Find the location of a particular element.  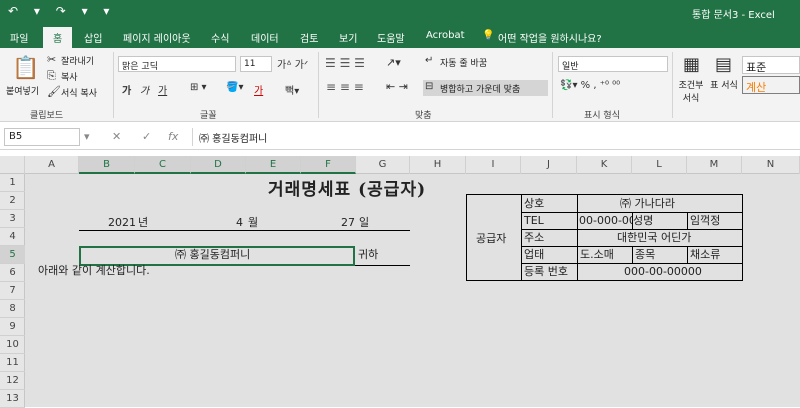

column-header: N is located at coordinates (771, 165).